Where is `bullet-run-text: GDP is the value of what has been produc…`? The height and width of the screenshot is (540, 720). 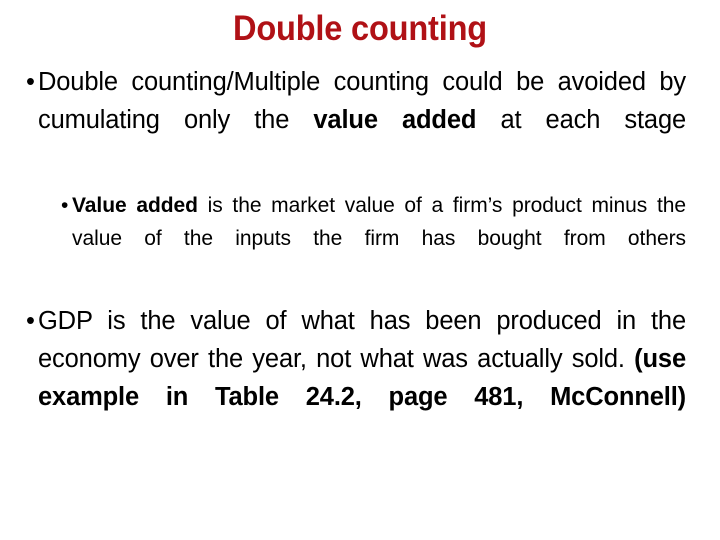 bullet-run-text: GDP is the value of what has been produc… is located at coordinates (362, 340).